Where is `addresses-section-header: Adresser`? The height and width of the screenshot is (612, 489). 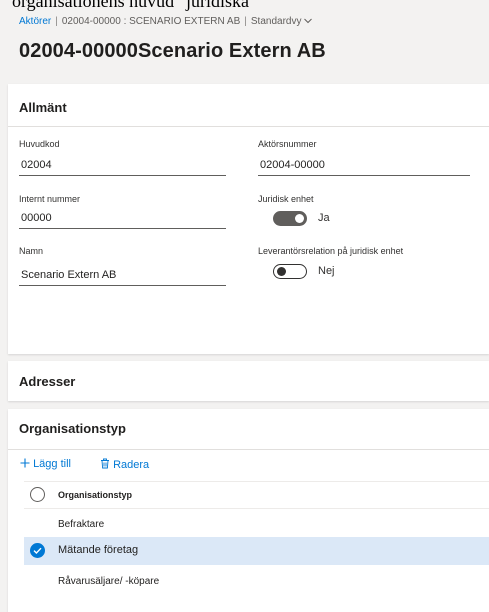
addresses-section-header: Adresser is located at coordinates (47, 381).